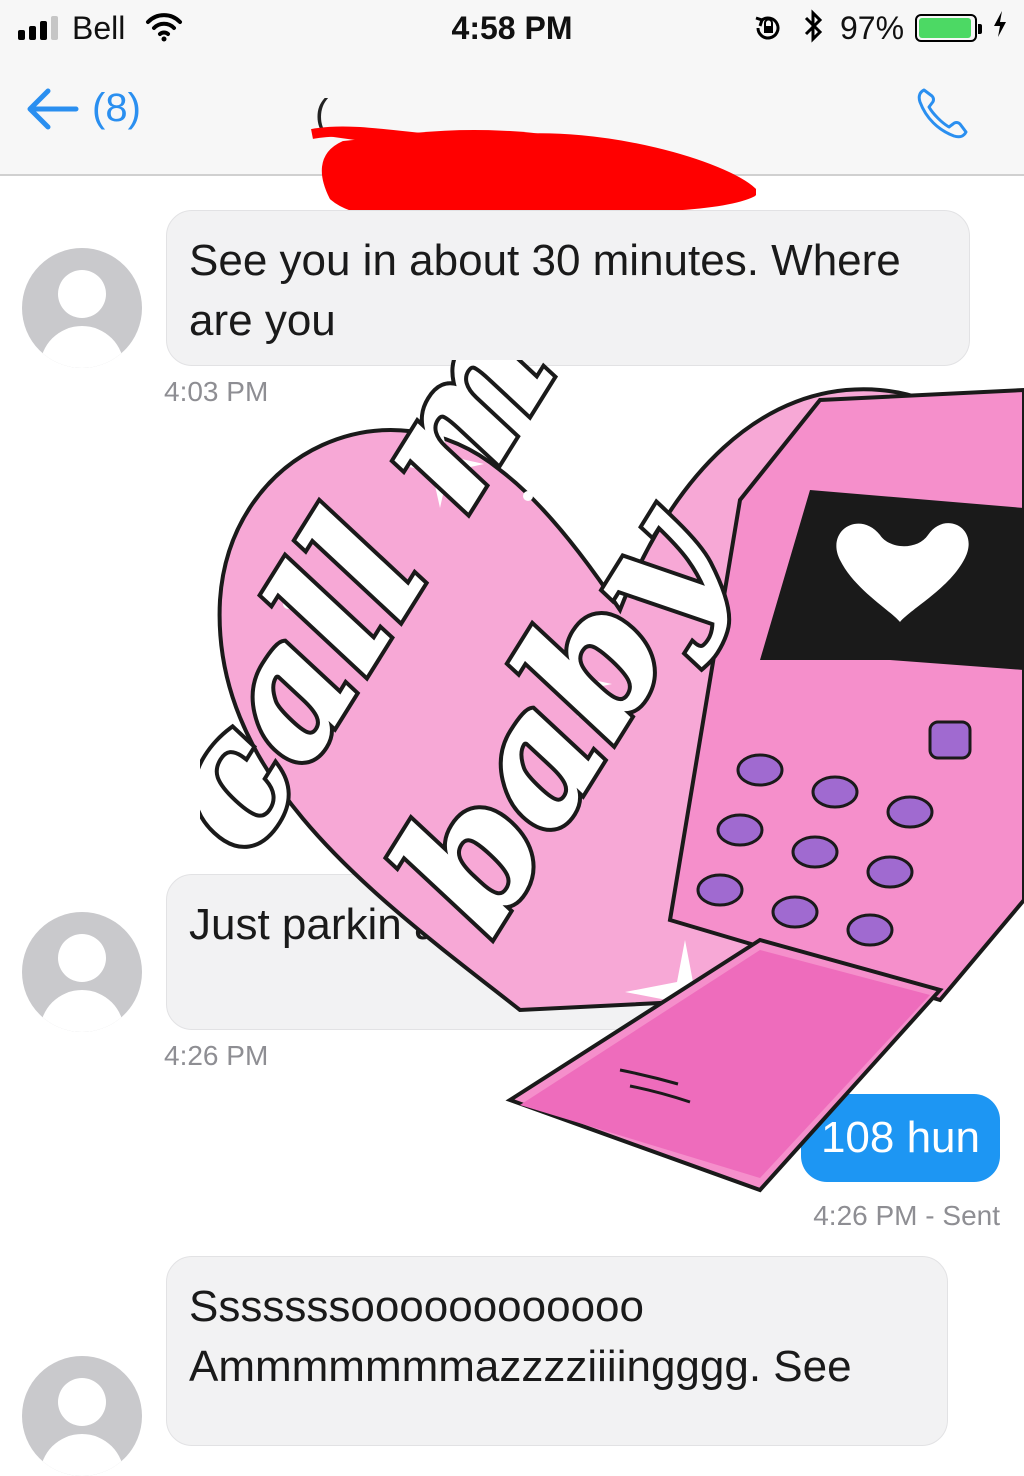 The width and height of the screenshot is (1024, 1476). I want to click on battery-icon, so click(948, 28).